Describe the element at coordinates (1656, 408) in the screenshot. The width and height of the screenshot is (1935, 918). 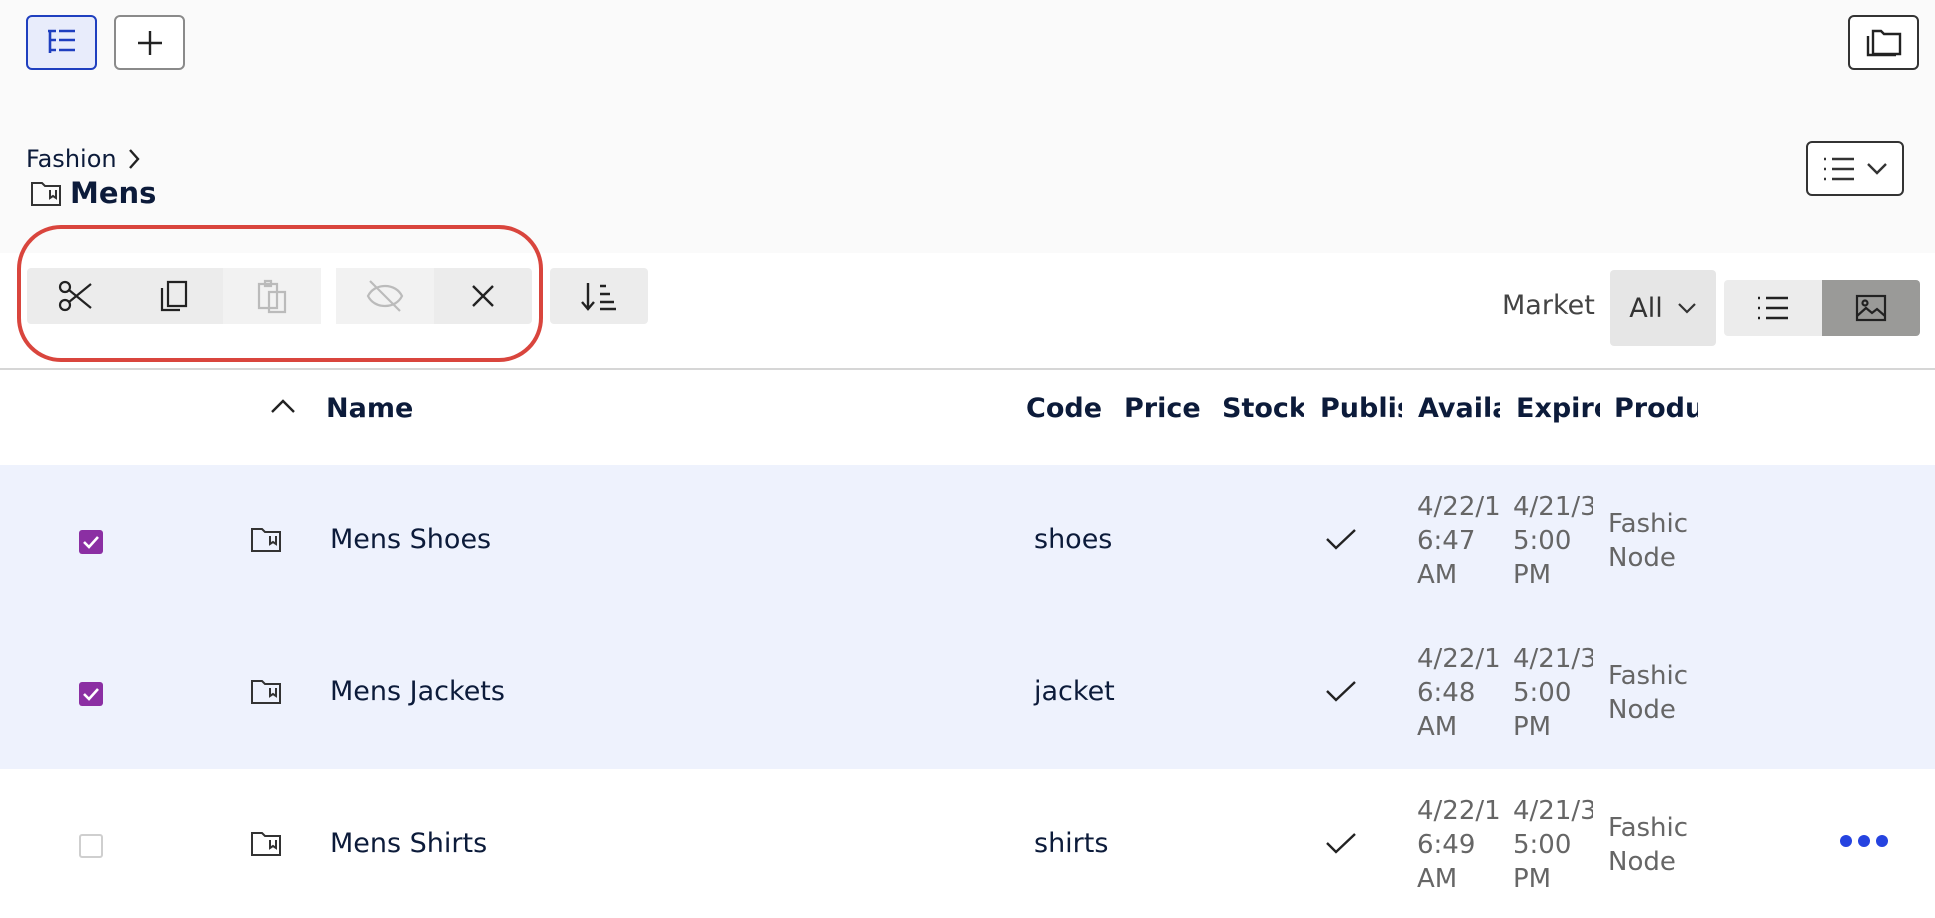
I see `column-header-product: Produ` at that location.